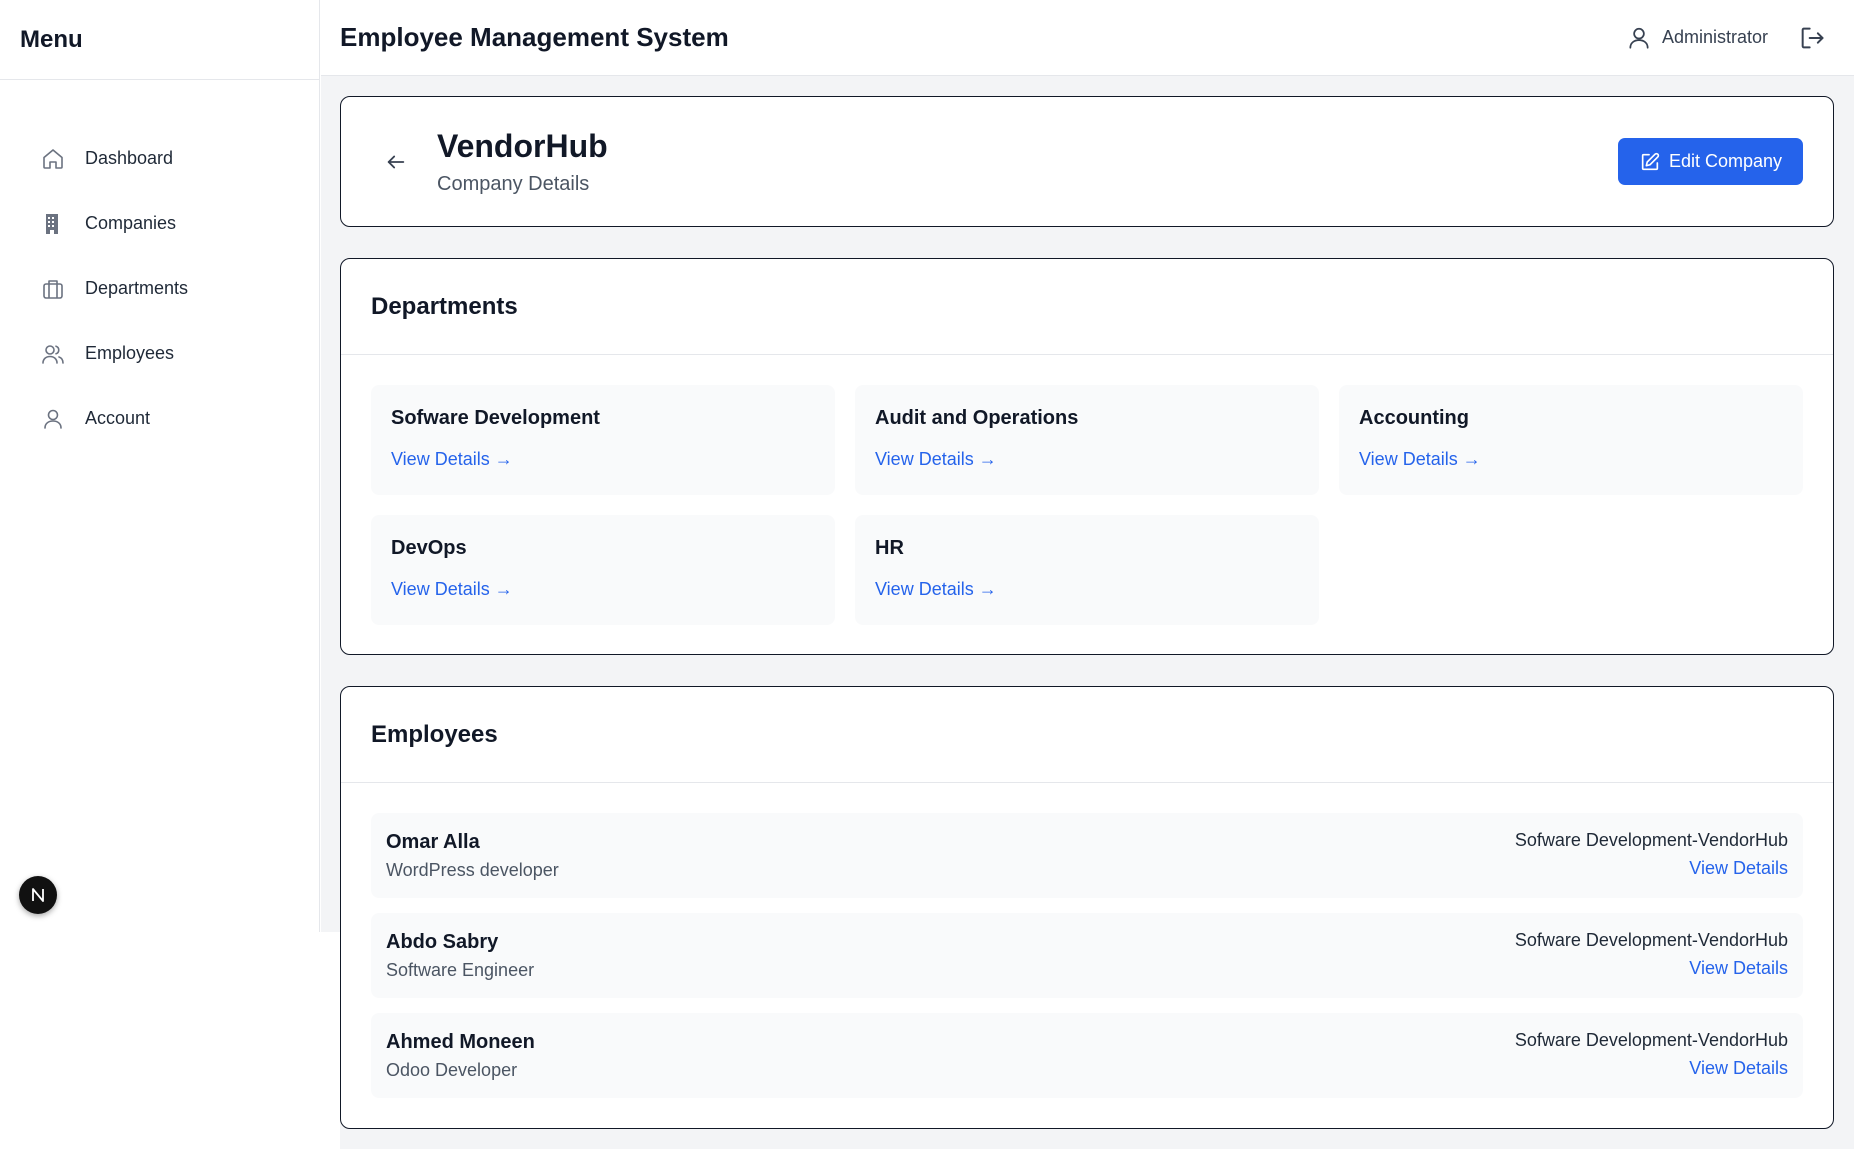 This screenshot has height=1149, width=1854. What do you see at coordinates (1087, 307) in the screenshot?
I see `departments-header: Departments` at bounding box center [1087, 307].